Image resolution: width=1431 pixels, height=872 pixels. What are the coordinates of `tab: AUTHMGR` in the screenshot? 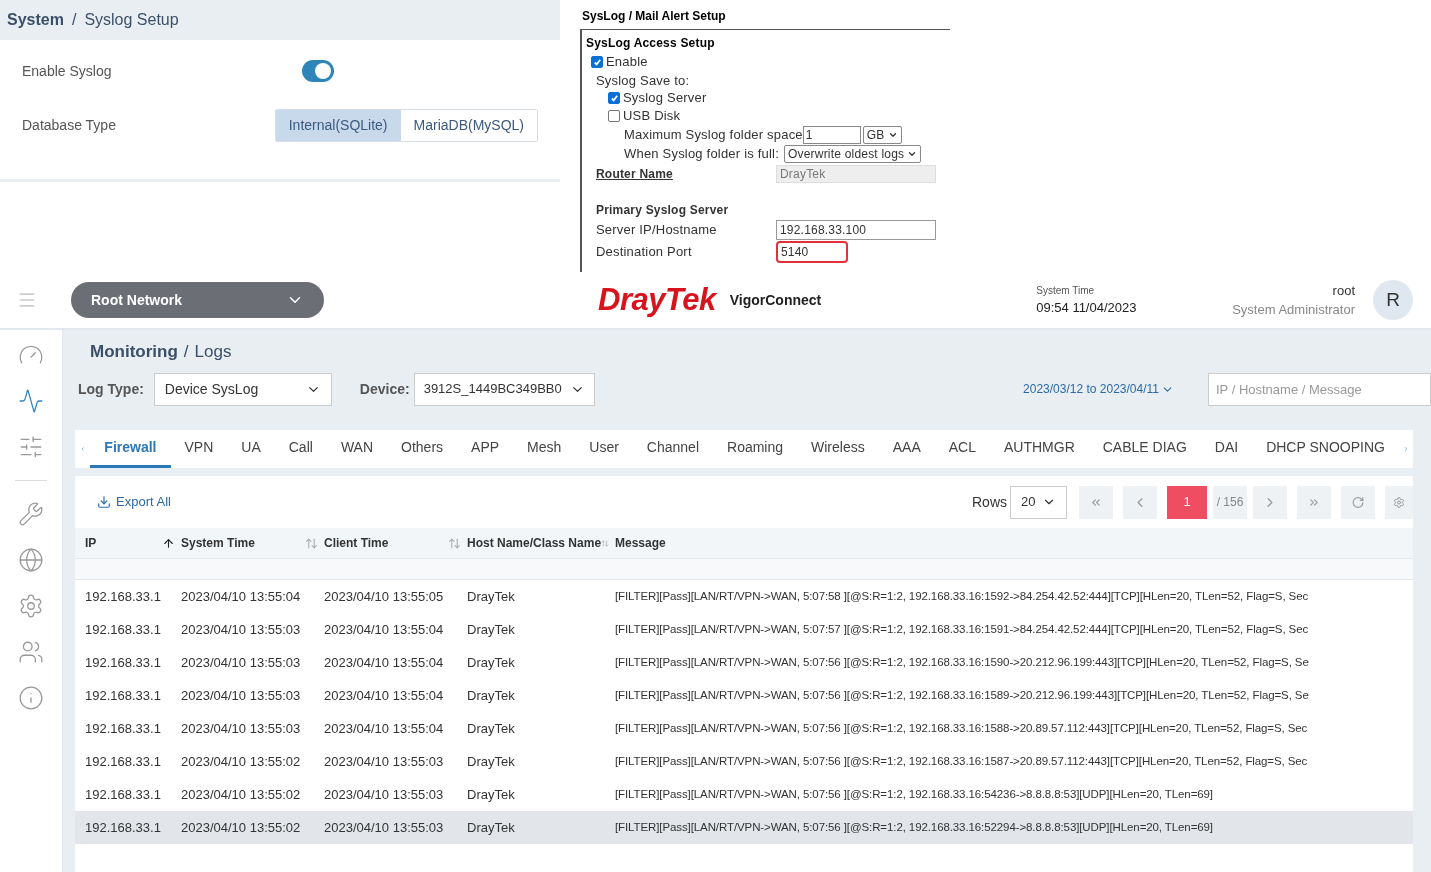 It's located at (1039, 449).